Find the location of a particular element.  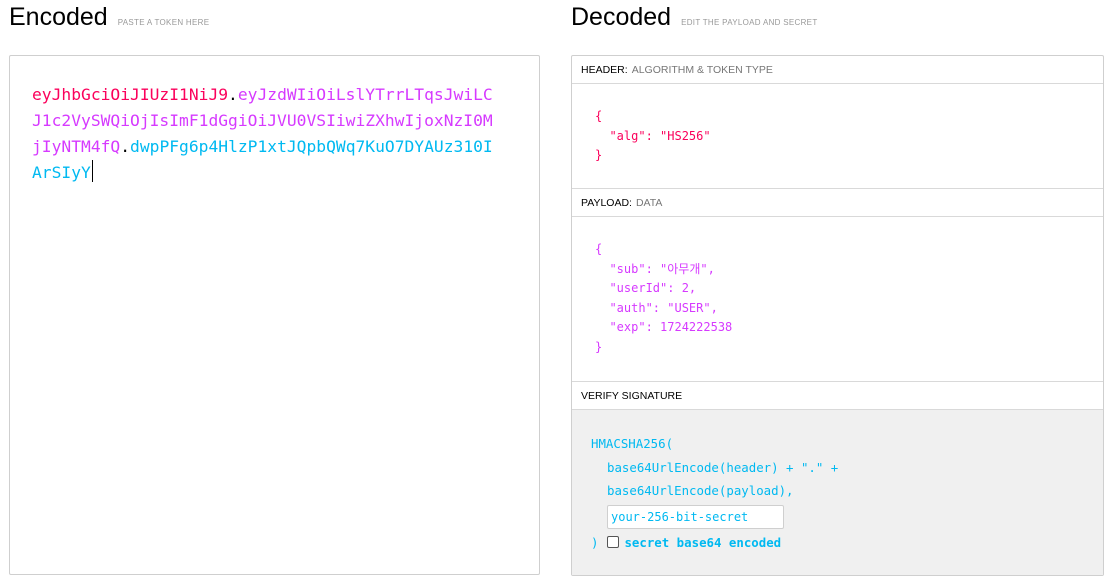

hmac-arg-payload: base64UrlEncode(payload), is located at coordinates (700, 490).